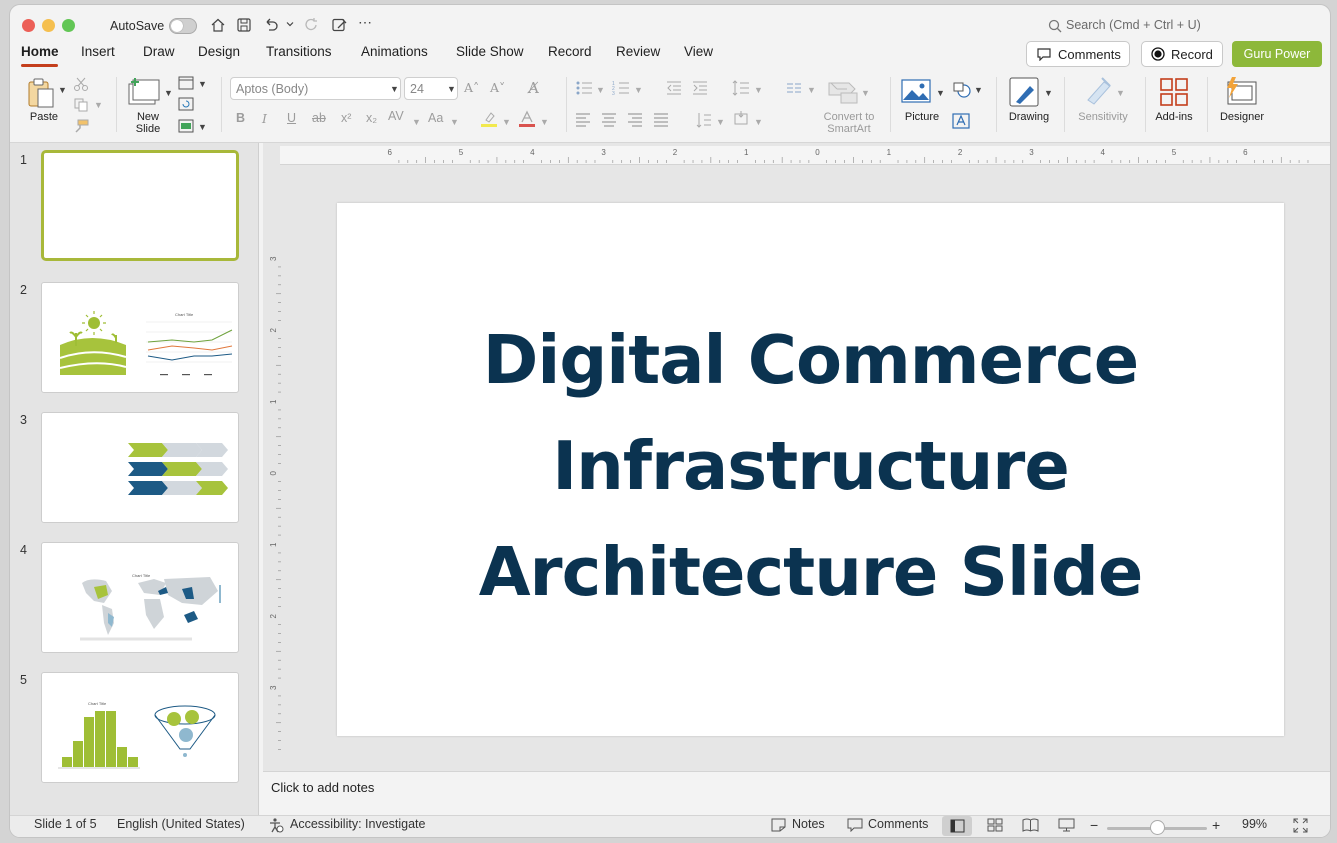 Image resolution: width=1337 pixels, height=843 pixels. Describe the element at coordinates (961, 121) in the screenshot. I see `text-box-icon` at that location.